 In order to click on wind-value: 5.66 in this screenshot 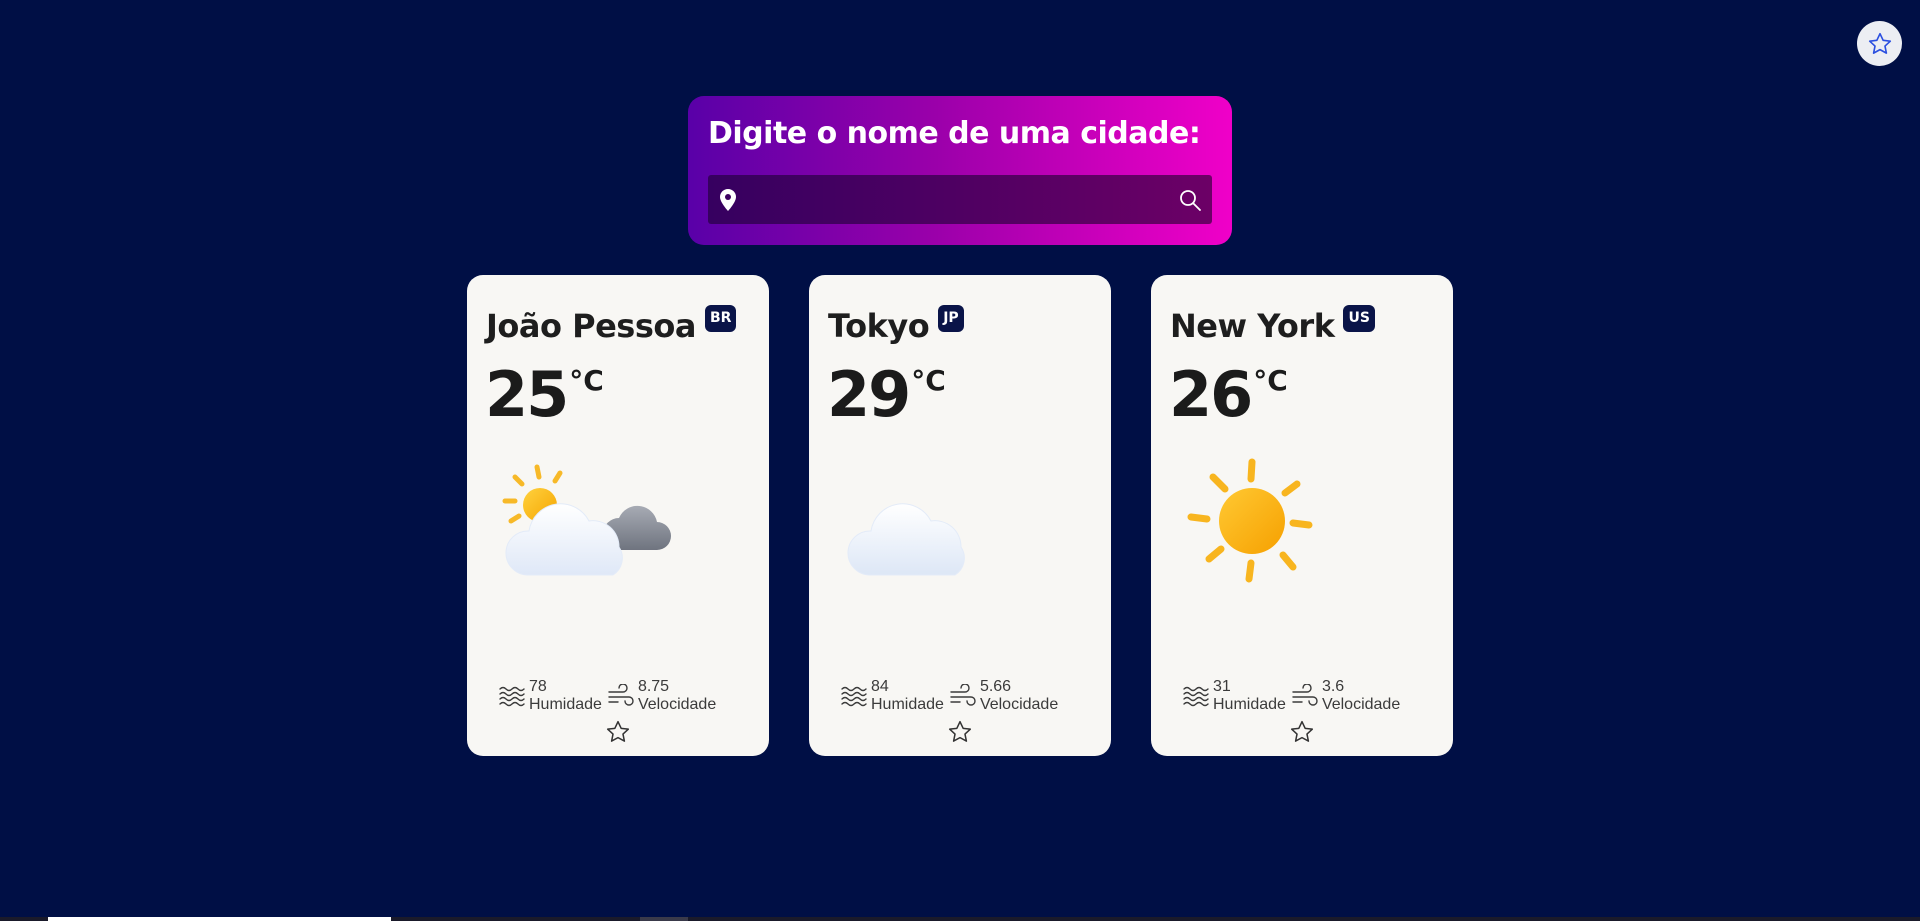, I will do `click(995, 686)`.